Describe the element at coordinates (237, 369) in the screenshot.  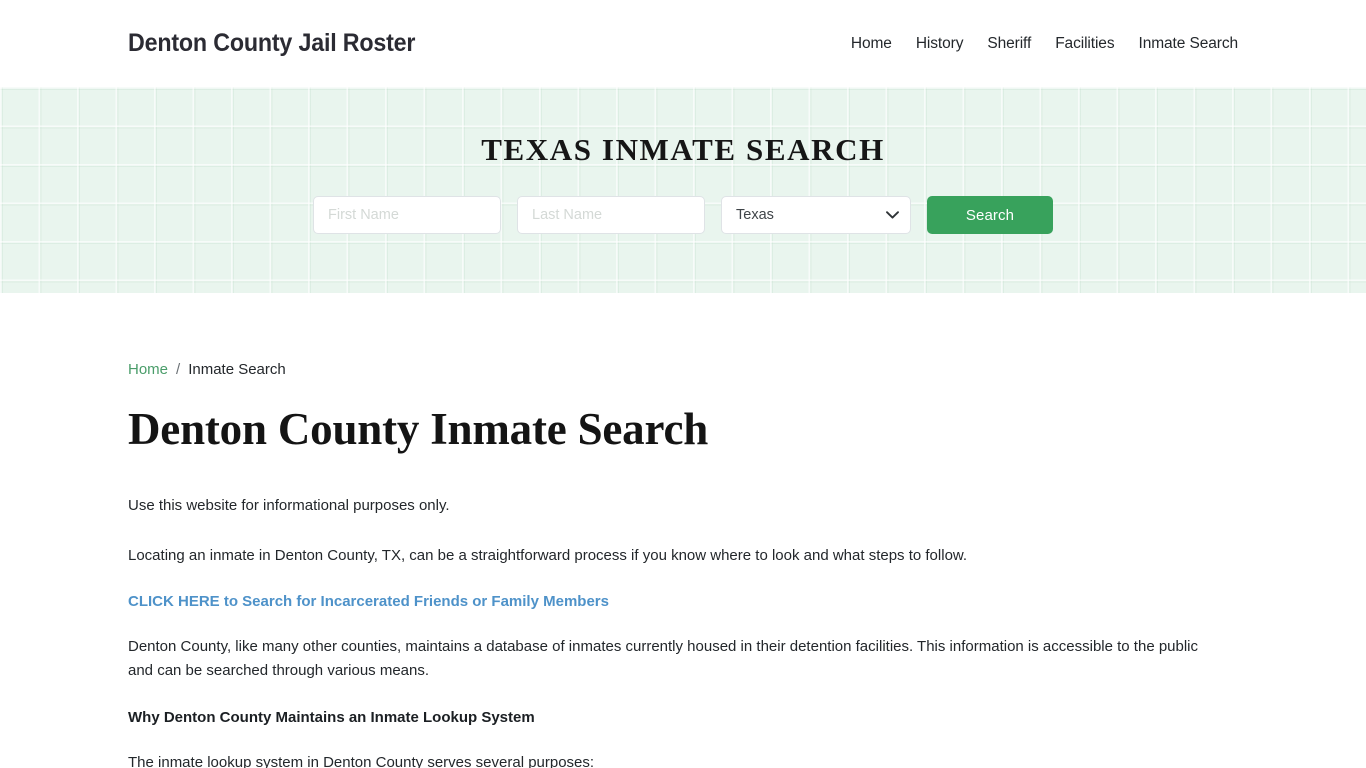
I see `breadcrumb-current: Inmate Search` at that location.